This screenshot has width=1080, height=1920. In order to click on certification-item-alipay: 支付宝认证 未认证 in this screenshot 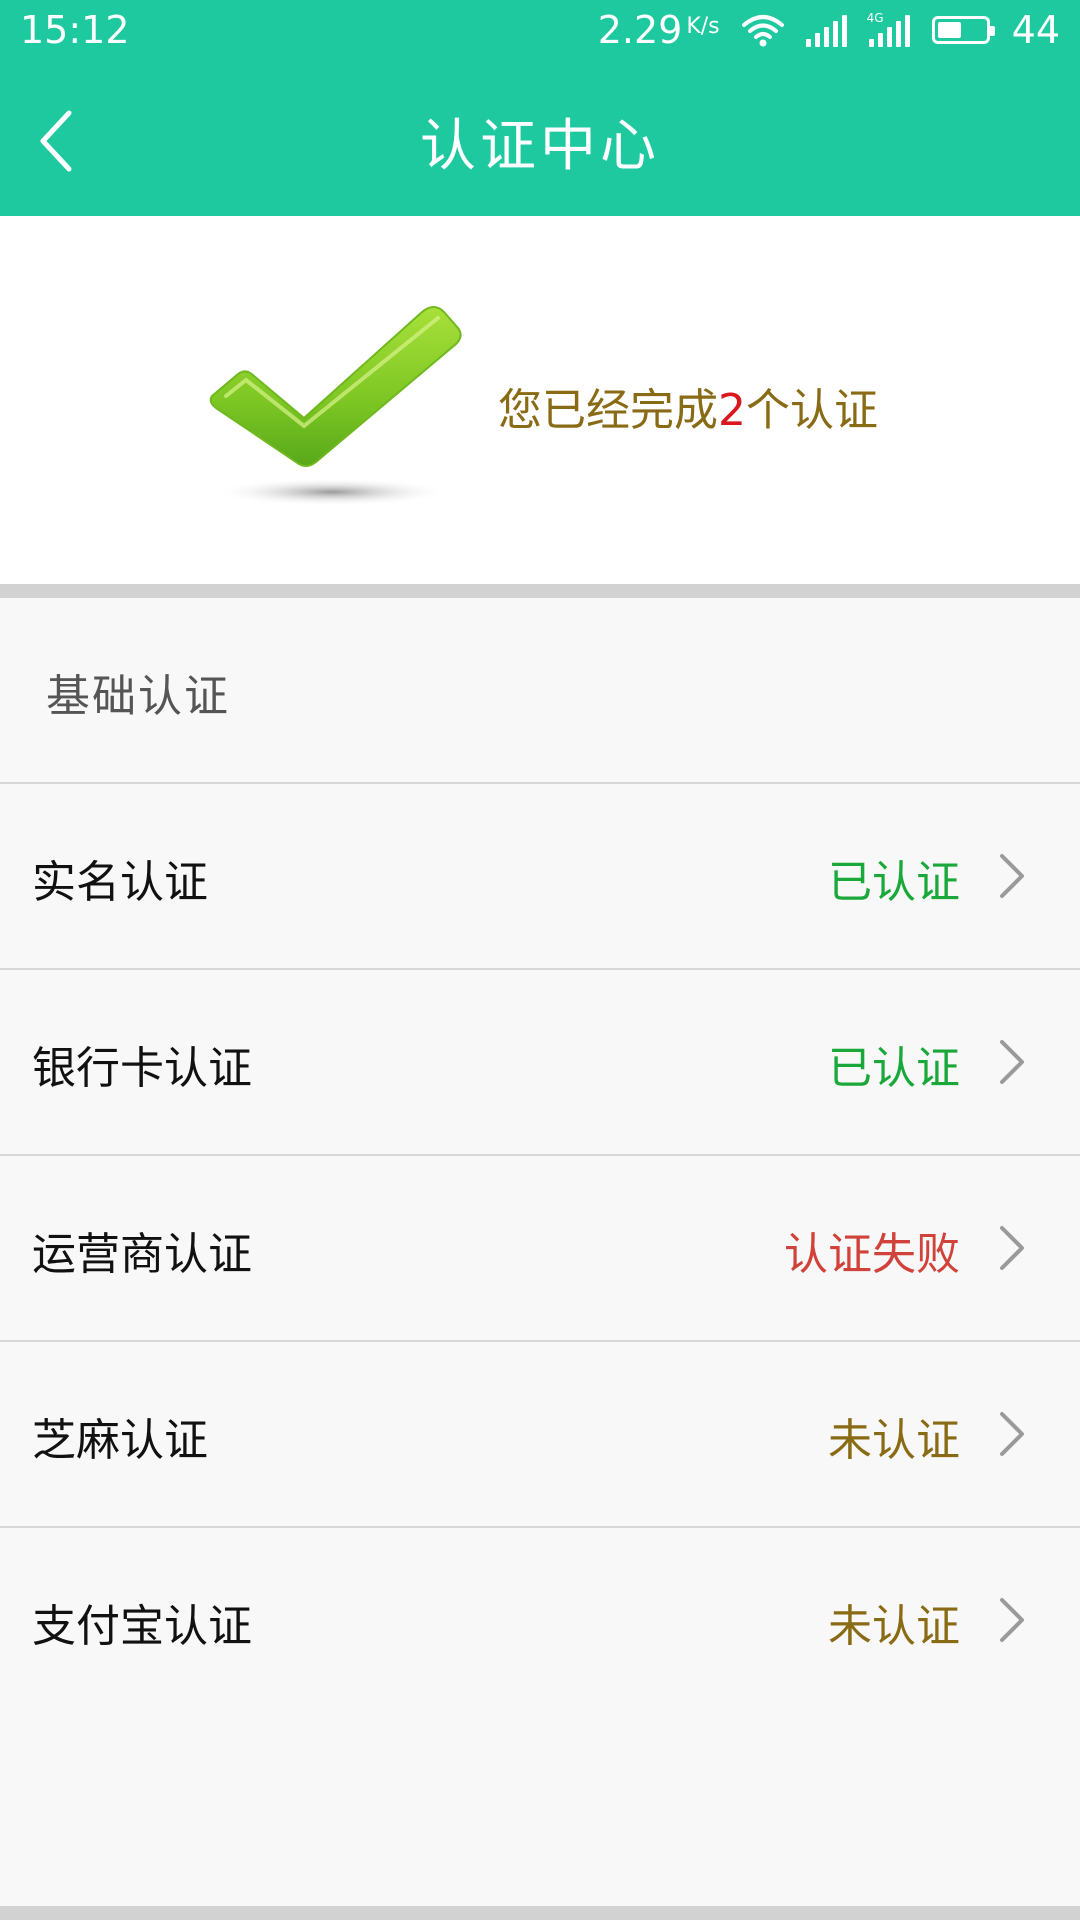, I will do `click(540, 1619)`.